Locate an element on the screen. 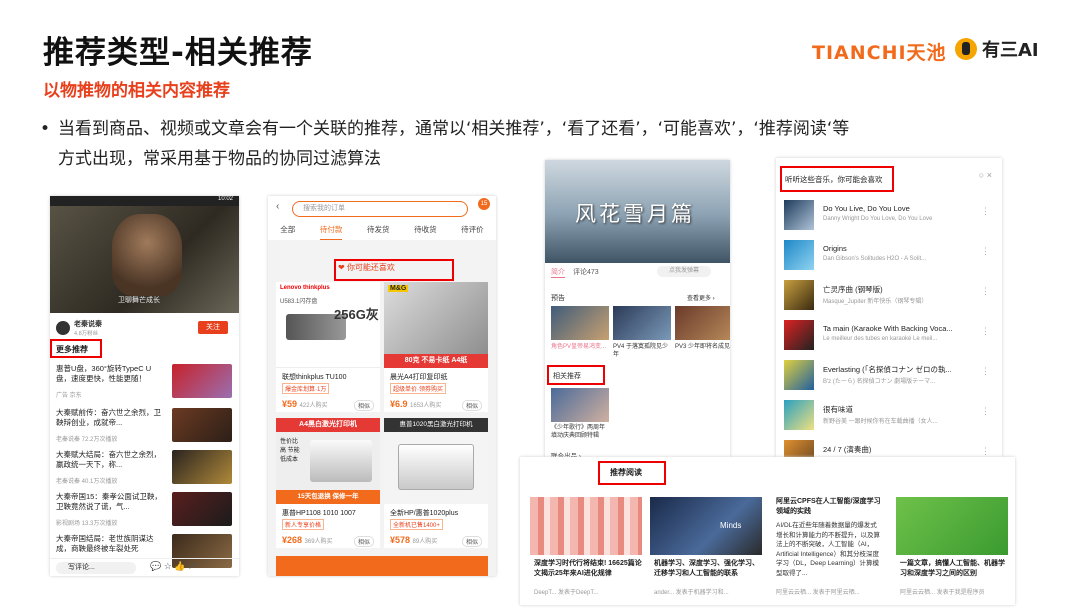 Image resolution: width=1080 pixels, height=608 pixels. tab-pending-review: 待评价 is located at coordinates (472, 231).